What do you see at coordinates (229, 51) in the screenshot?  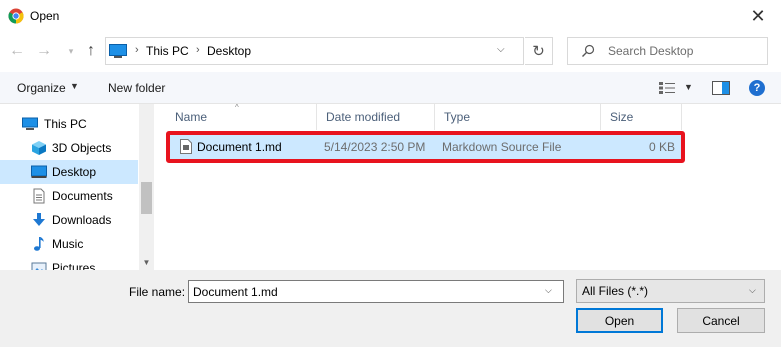 I see `breadcrumb-desktop: Desktop` at bounding box center [229, 51].